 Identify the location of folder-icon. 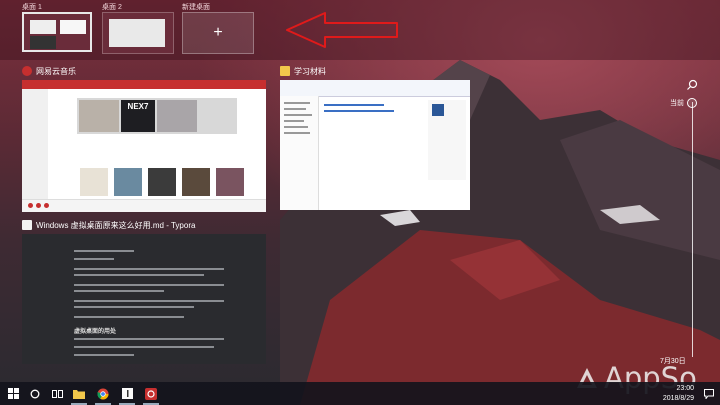
(285, 71).